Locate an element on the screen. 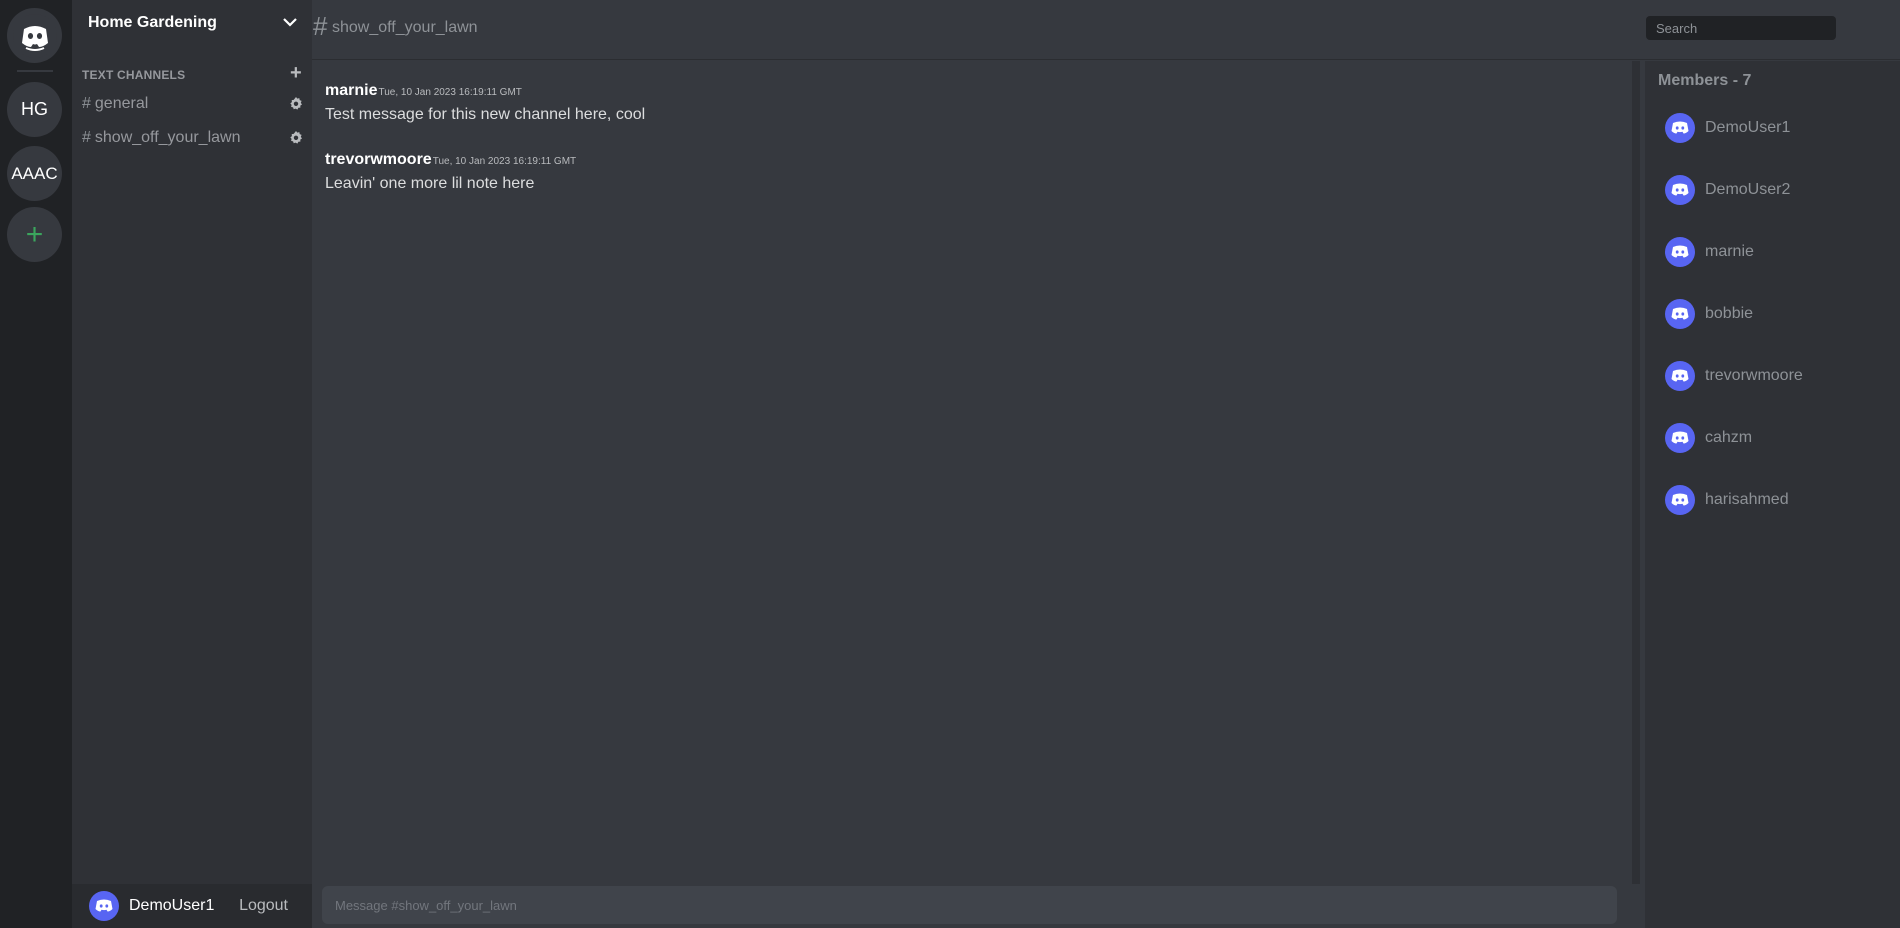  channel-label: show_off_your_lawn is located at coordinates (167, 137).